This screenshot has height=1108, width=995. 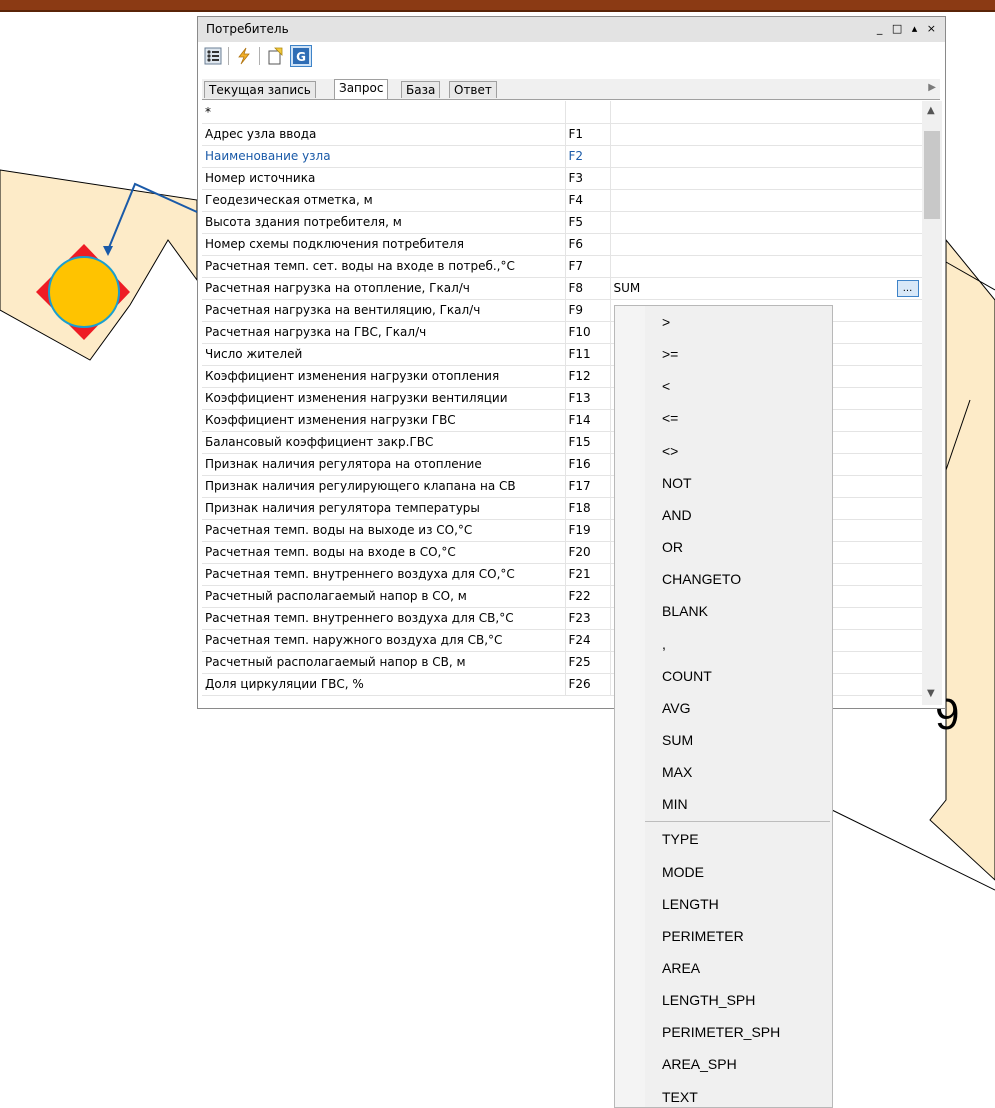 I want to click on new-document-button, so click(x=275, y=56).